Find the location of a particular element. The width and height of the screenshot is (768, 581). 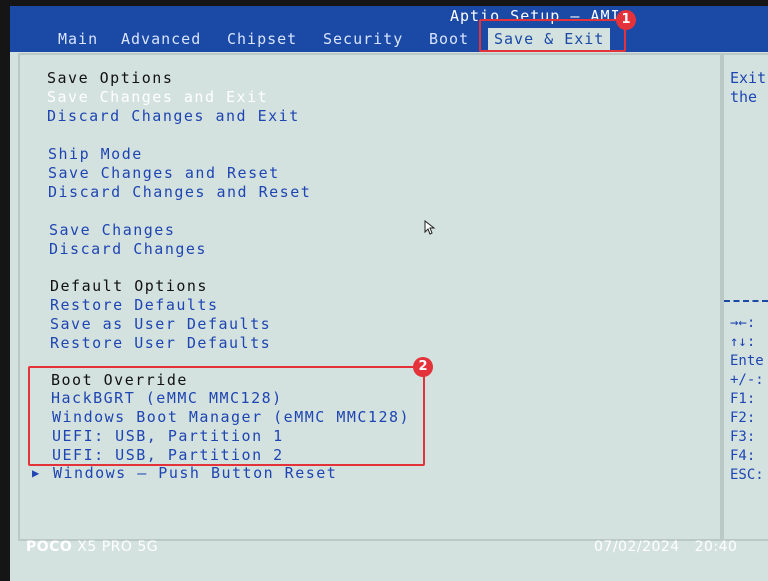

save-options-heading: Save Options is located at coordinates (110, 78).